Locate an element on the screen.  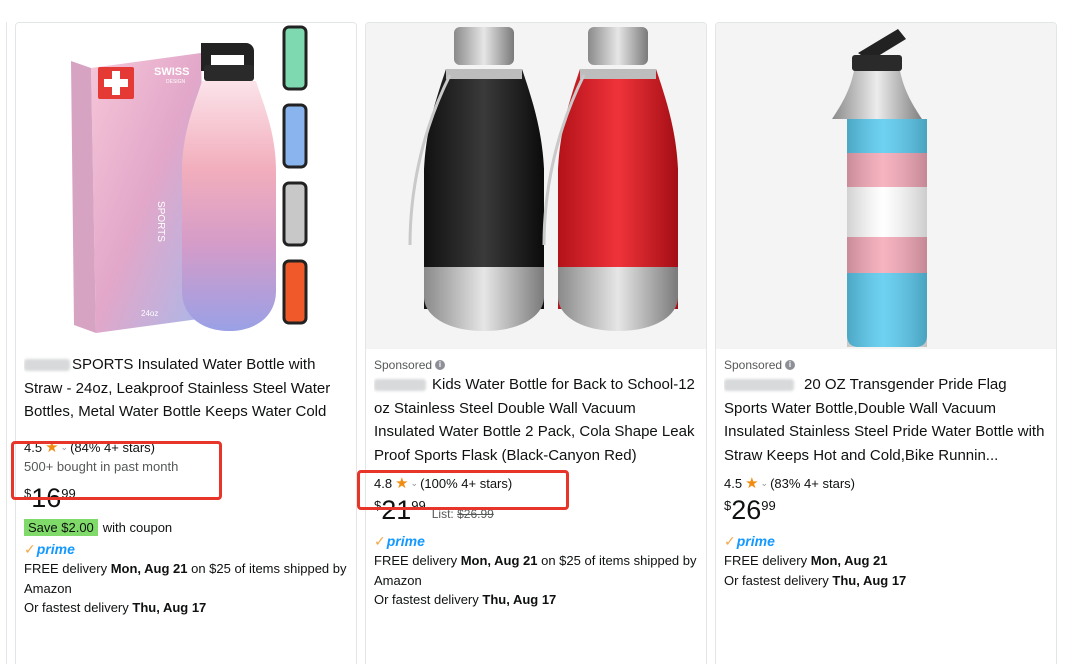
price-fraction: 99 is located at coordinates (768, 505).